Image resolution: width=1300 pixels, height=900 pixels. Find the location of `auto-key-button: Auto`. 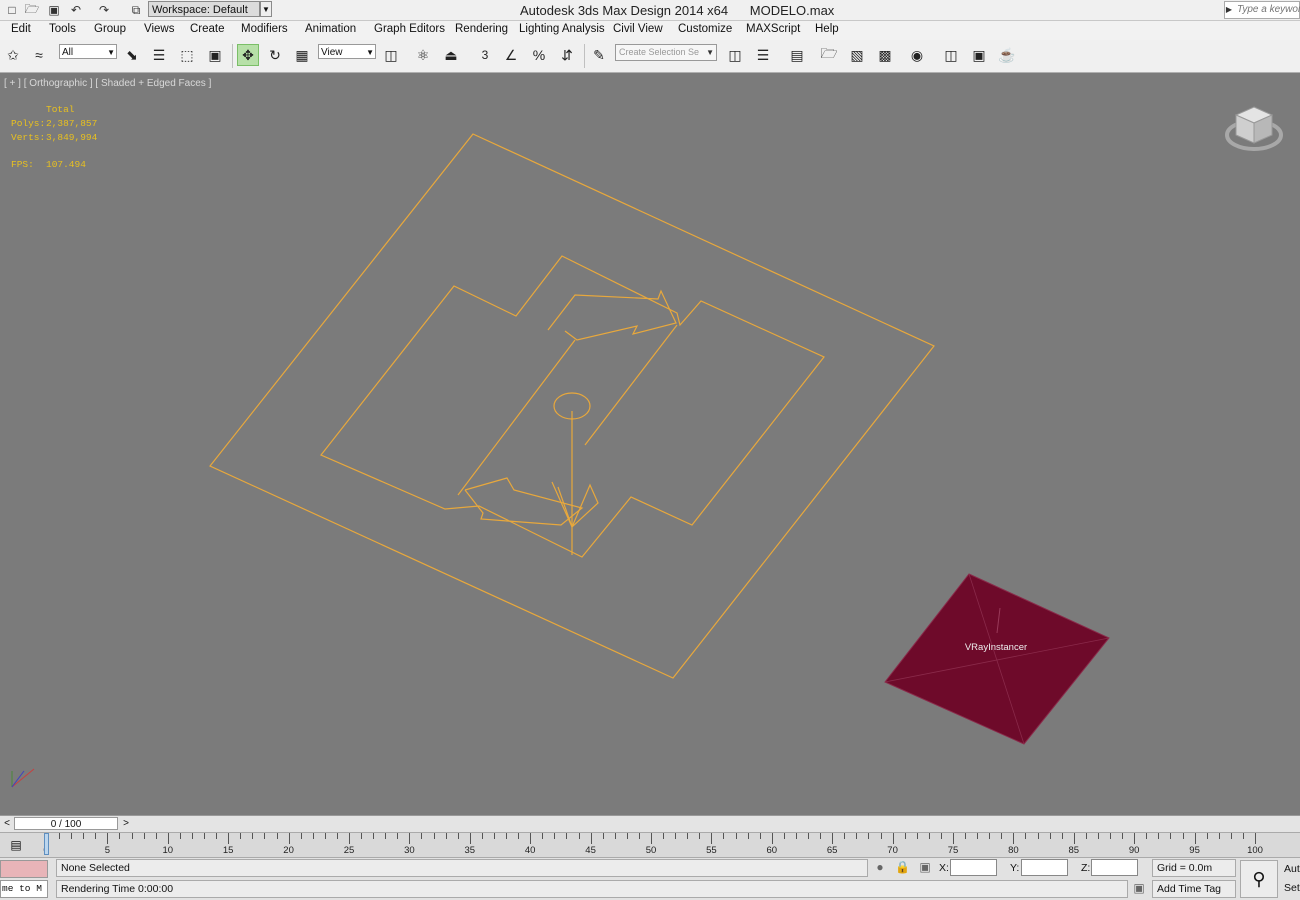

auto-key-button: Auto is located at coordinates (1292, 869).